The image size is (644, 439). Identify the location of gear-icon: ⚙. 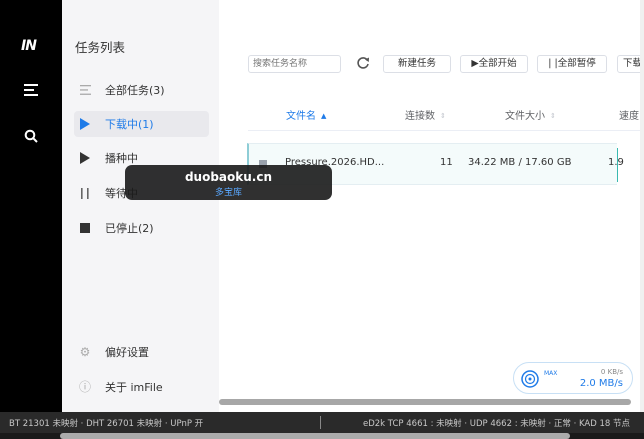
(85, 352).